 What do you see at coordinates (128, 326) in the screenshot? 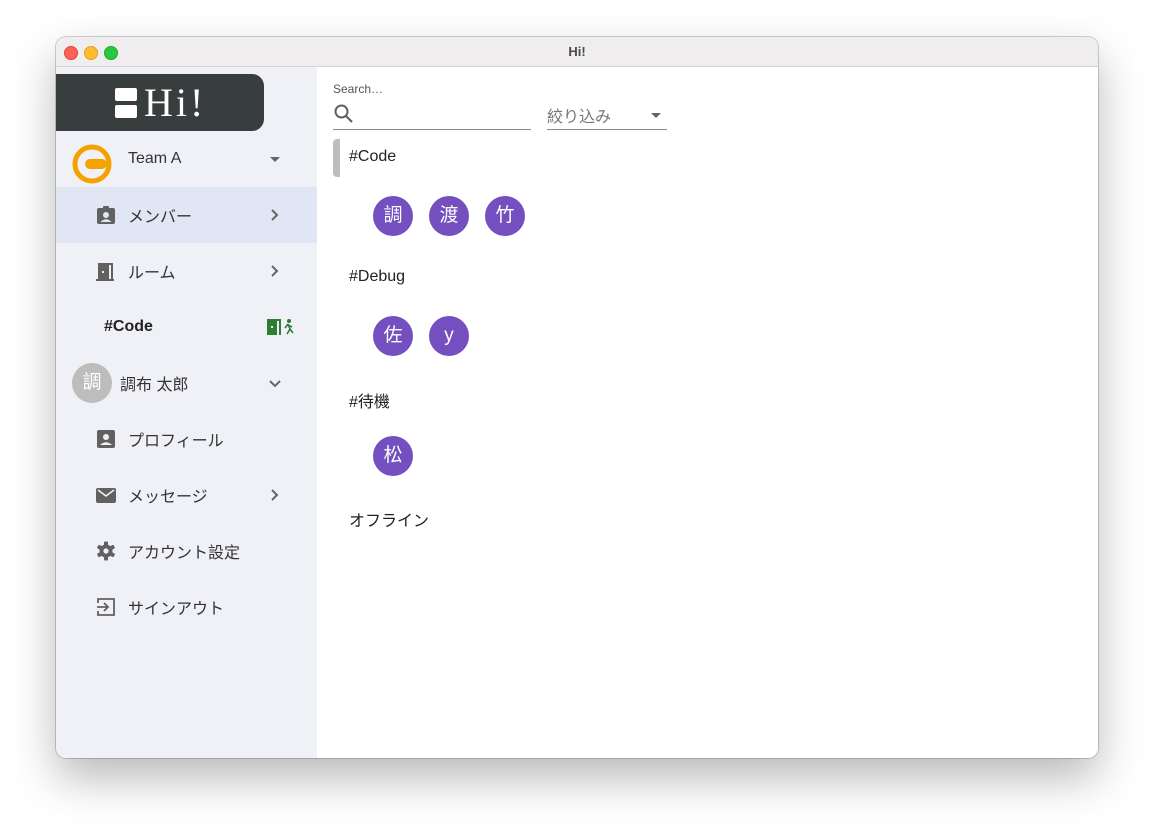
I see `current-room-label: #Code` at bounding box center [128, 326].